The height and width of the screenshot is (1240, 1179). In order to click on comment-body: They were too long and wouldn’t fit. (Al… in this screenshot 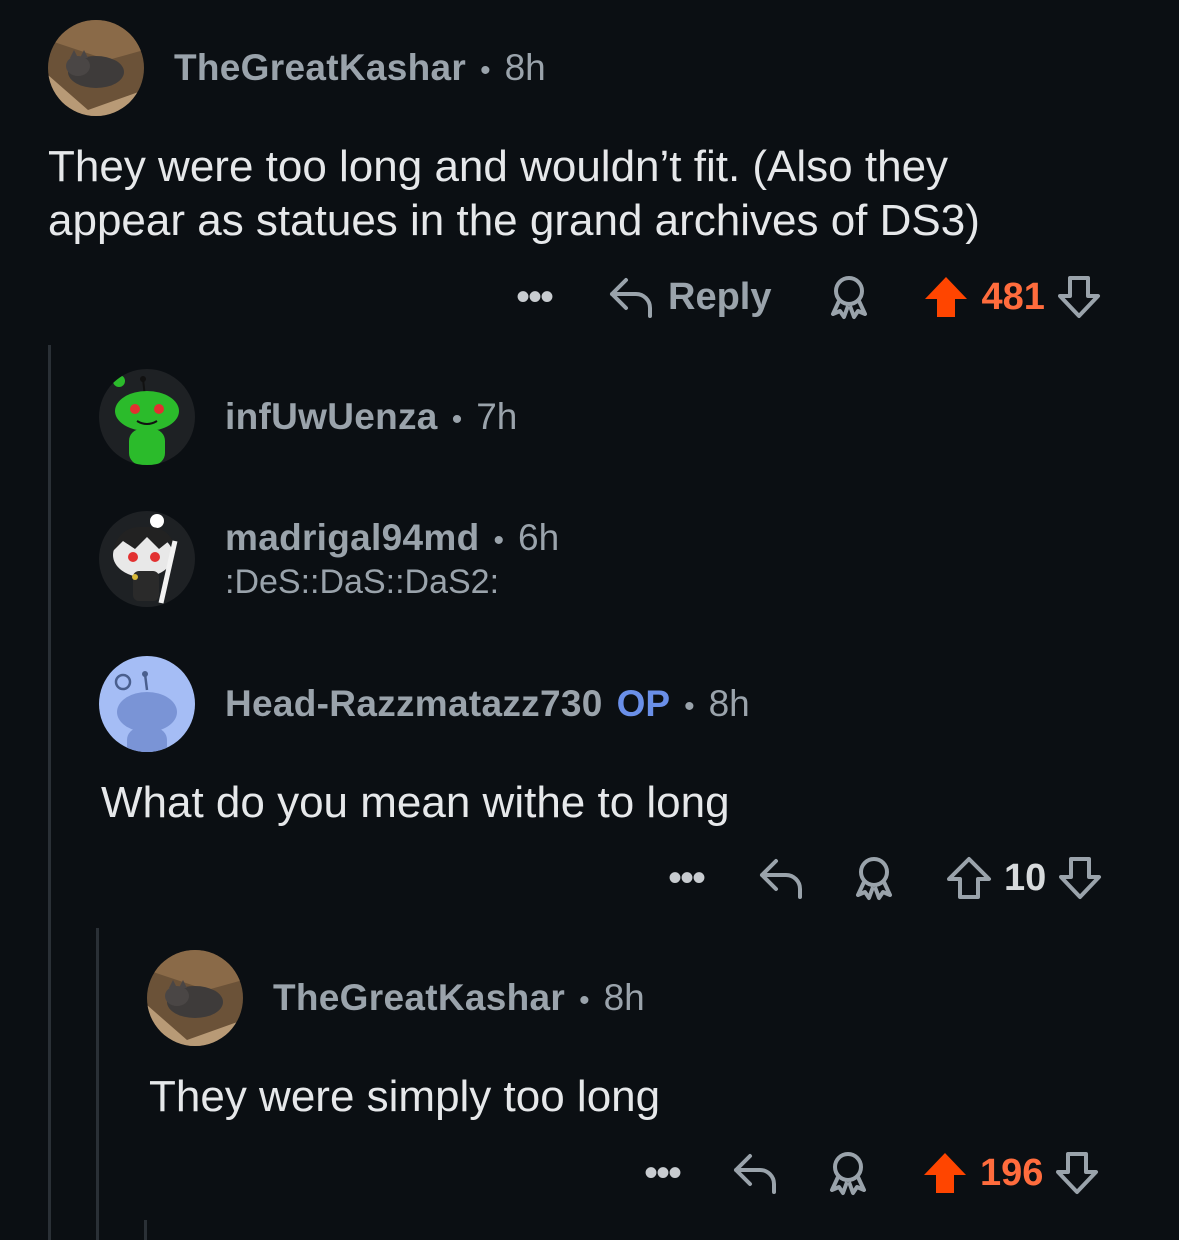, I will do `click(514, 194)`.